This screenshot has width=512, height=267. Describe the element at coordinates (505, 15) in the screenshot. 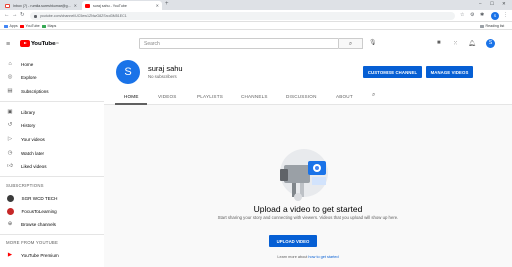

I see `menu-dots-icon: ⋮` at that location.